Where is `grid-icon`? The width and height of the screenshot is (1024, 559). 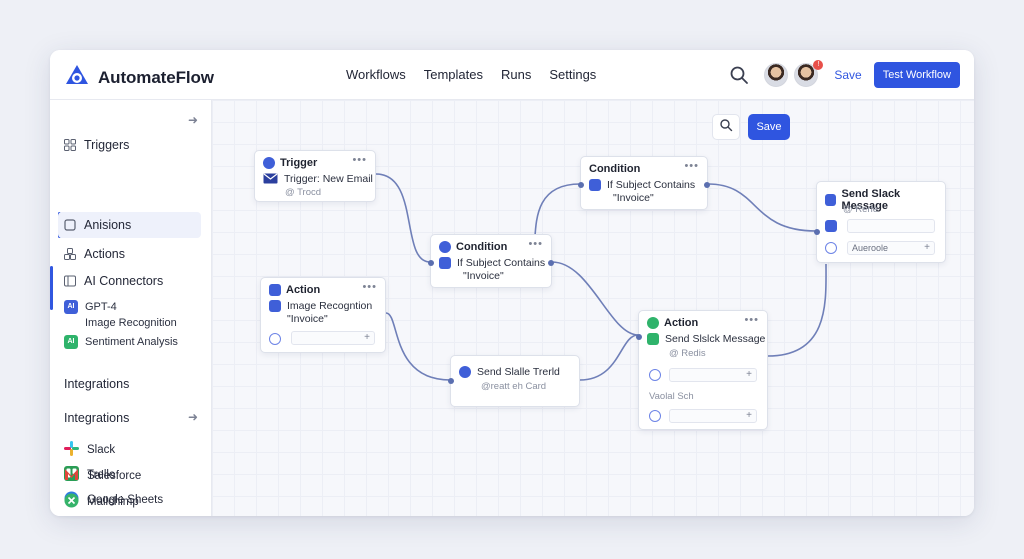 grid-icon is located at coordinates (70, 145).